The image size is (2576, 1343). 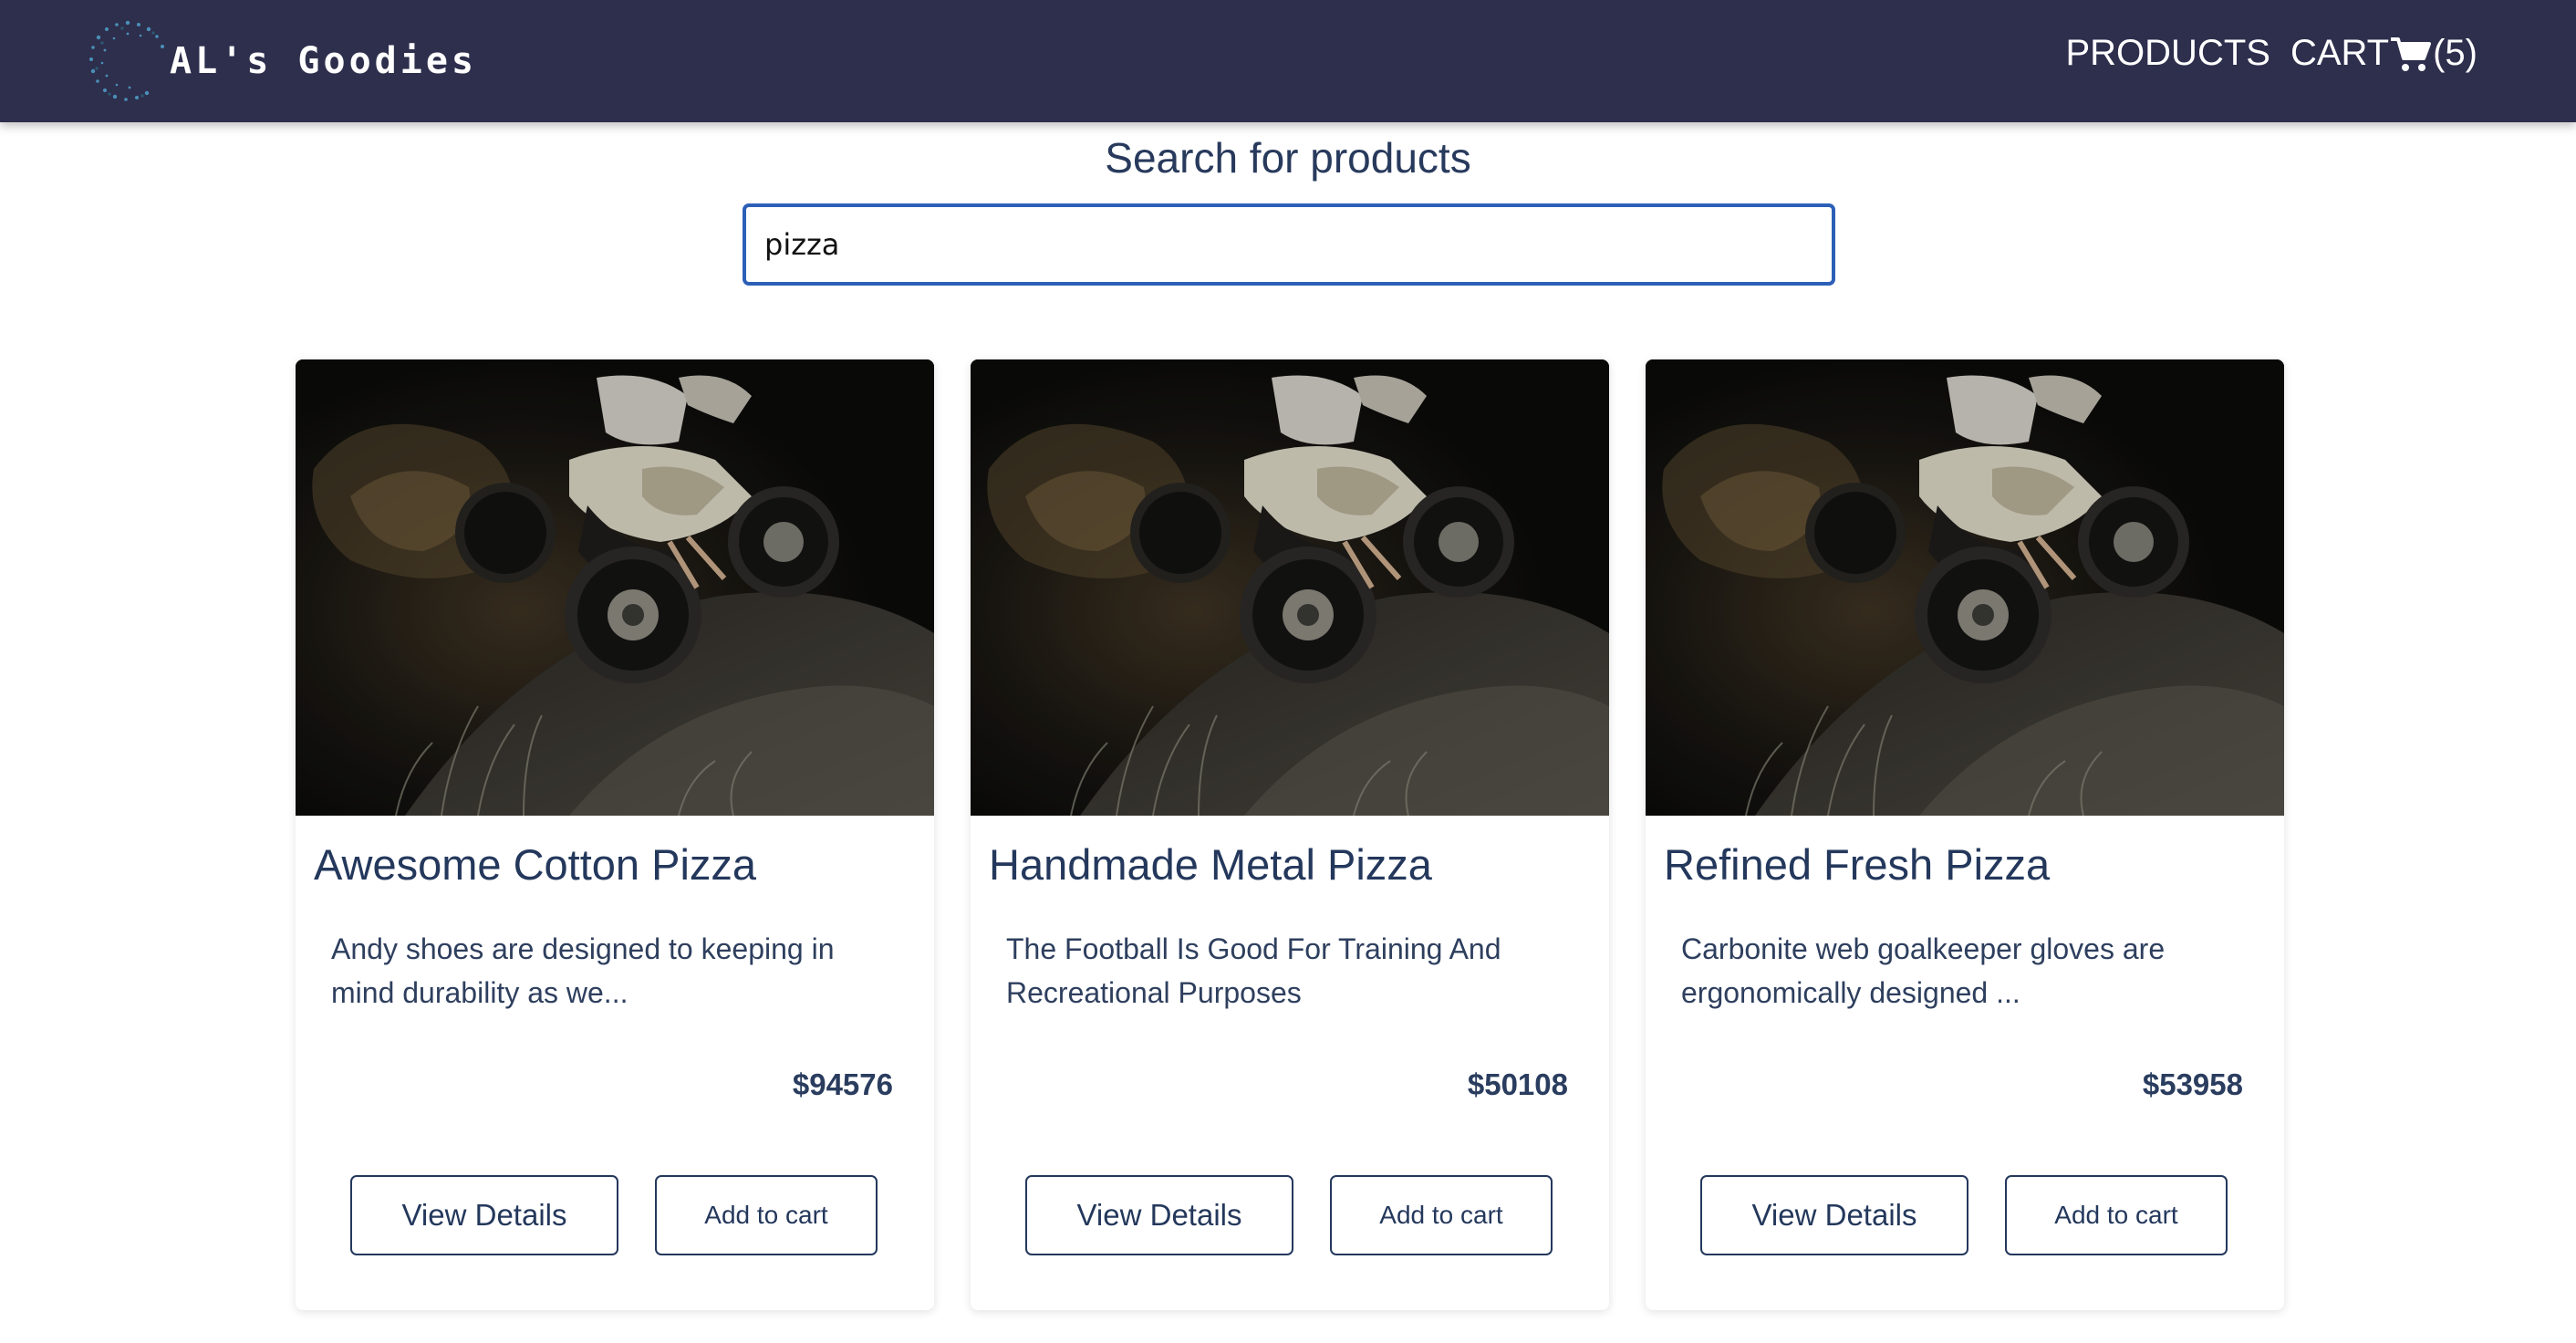 What do you see at coordinates (126, 60) in the screenshot?
I see `dotted-circle-logo-icon` at bounding box center [126, 60].